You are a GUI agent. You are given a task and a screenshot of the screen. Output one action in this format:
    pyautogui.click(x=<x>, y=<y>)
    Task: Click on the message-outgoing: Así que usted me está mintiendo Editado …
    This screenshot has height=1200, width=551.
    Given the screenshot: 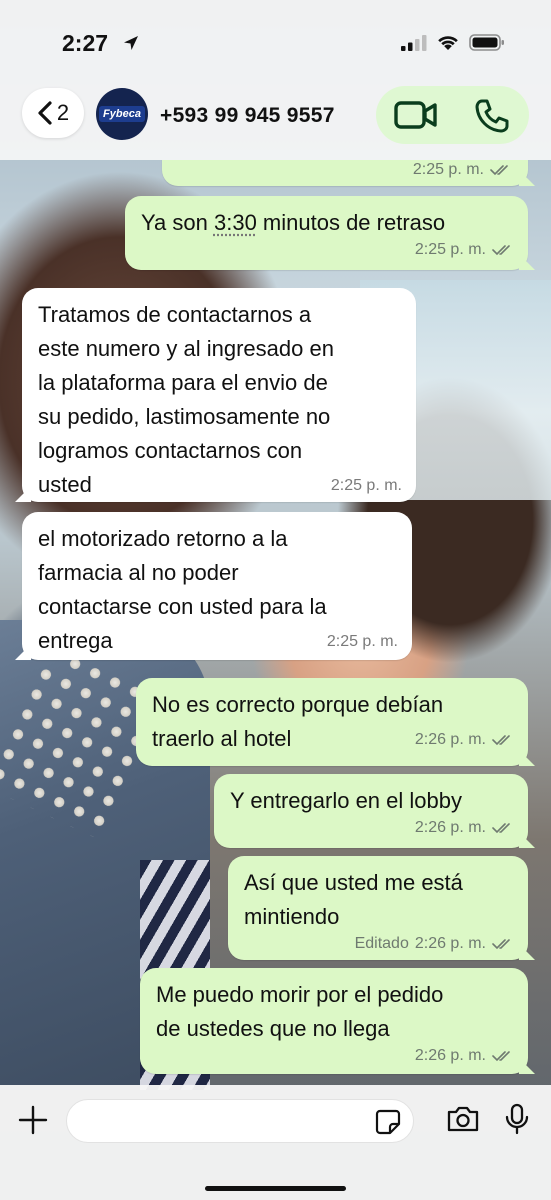 What is the action you would take?
    pyautogui.click(x=378, y=908)
    